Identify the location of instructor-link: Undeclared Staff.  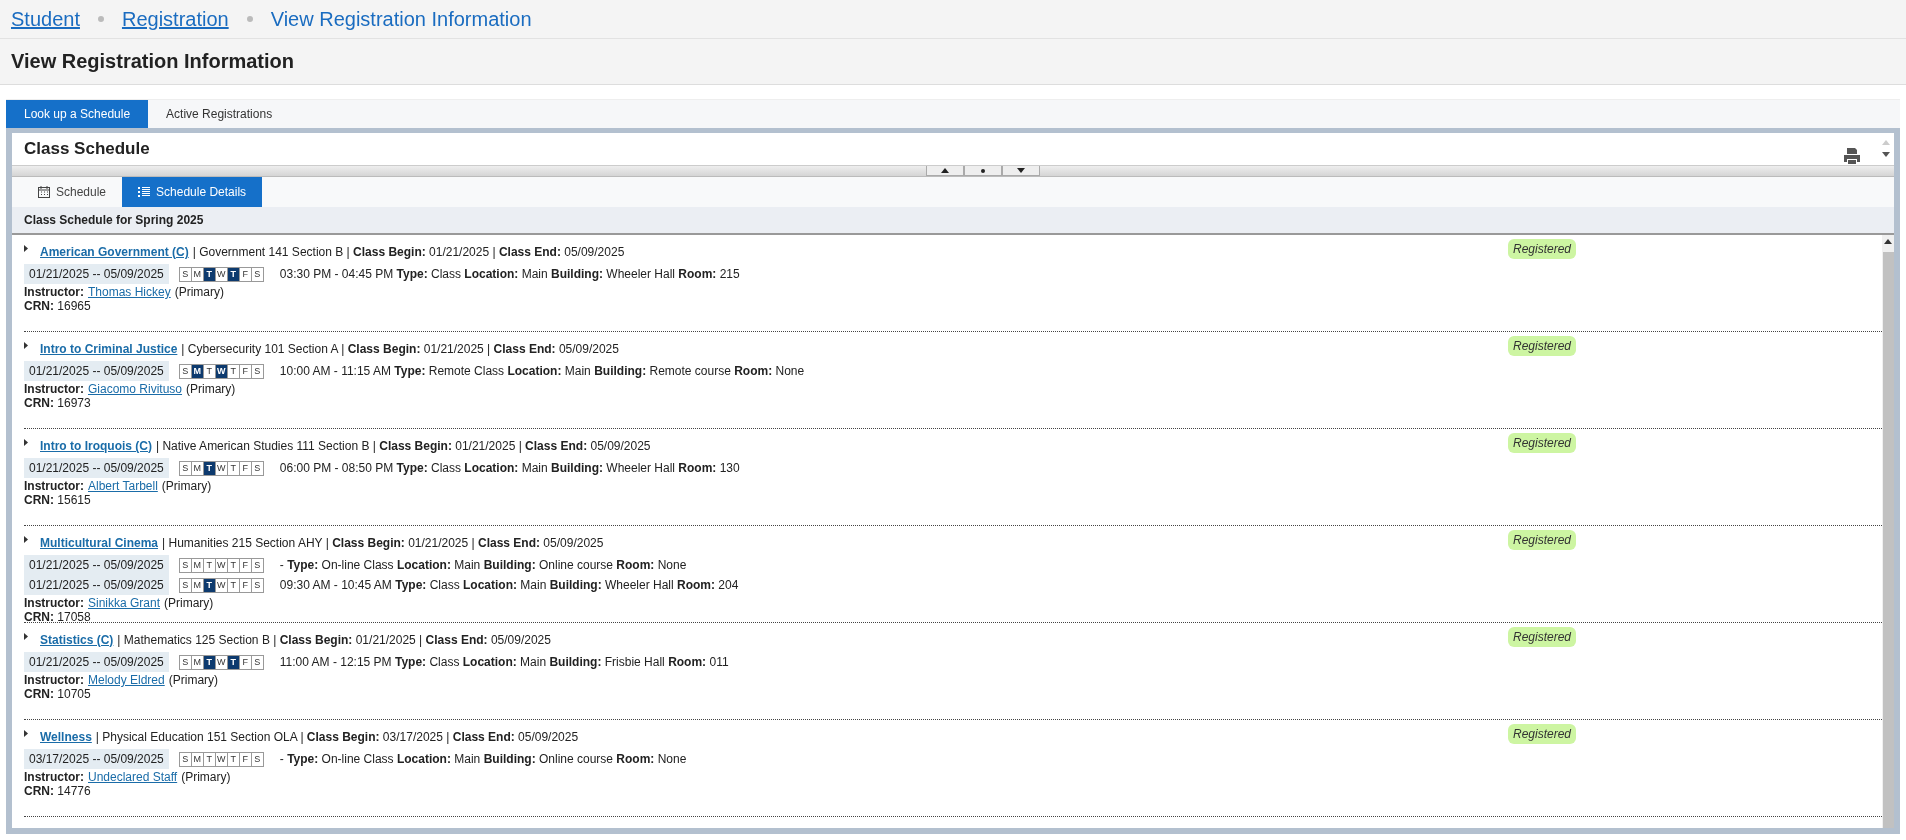
(133, 777).